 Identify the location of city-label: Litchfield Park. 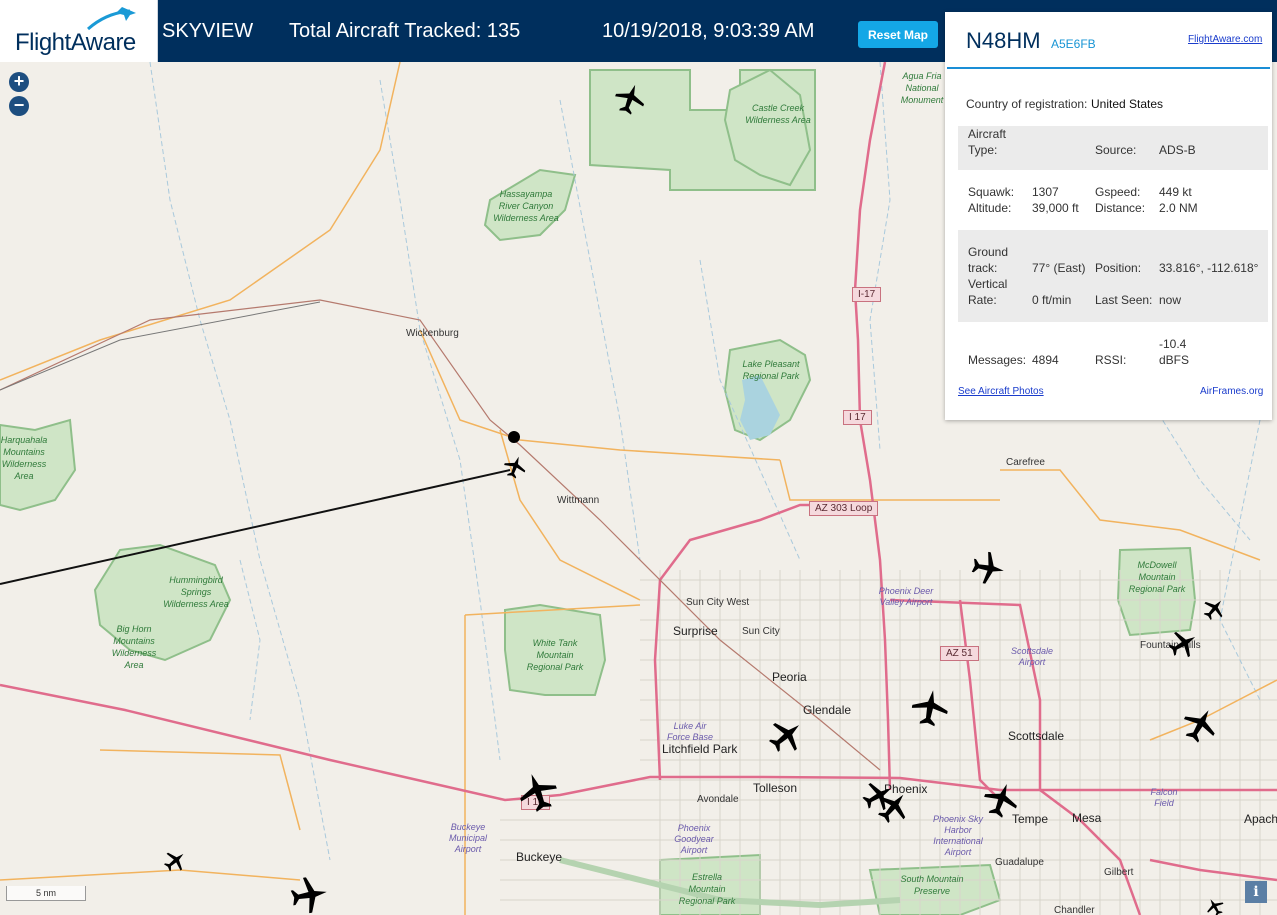
(700, 749).